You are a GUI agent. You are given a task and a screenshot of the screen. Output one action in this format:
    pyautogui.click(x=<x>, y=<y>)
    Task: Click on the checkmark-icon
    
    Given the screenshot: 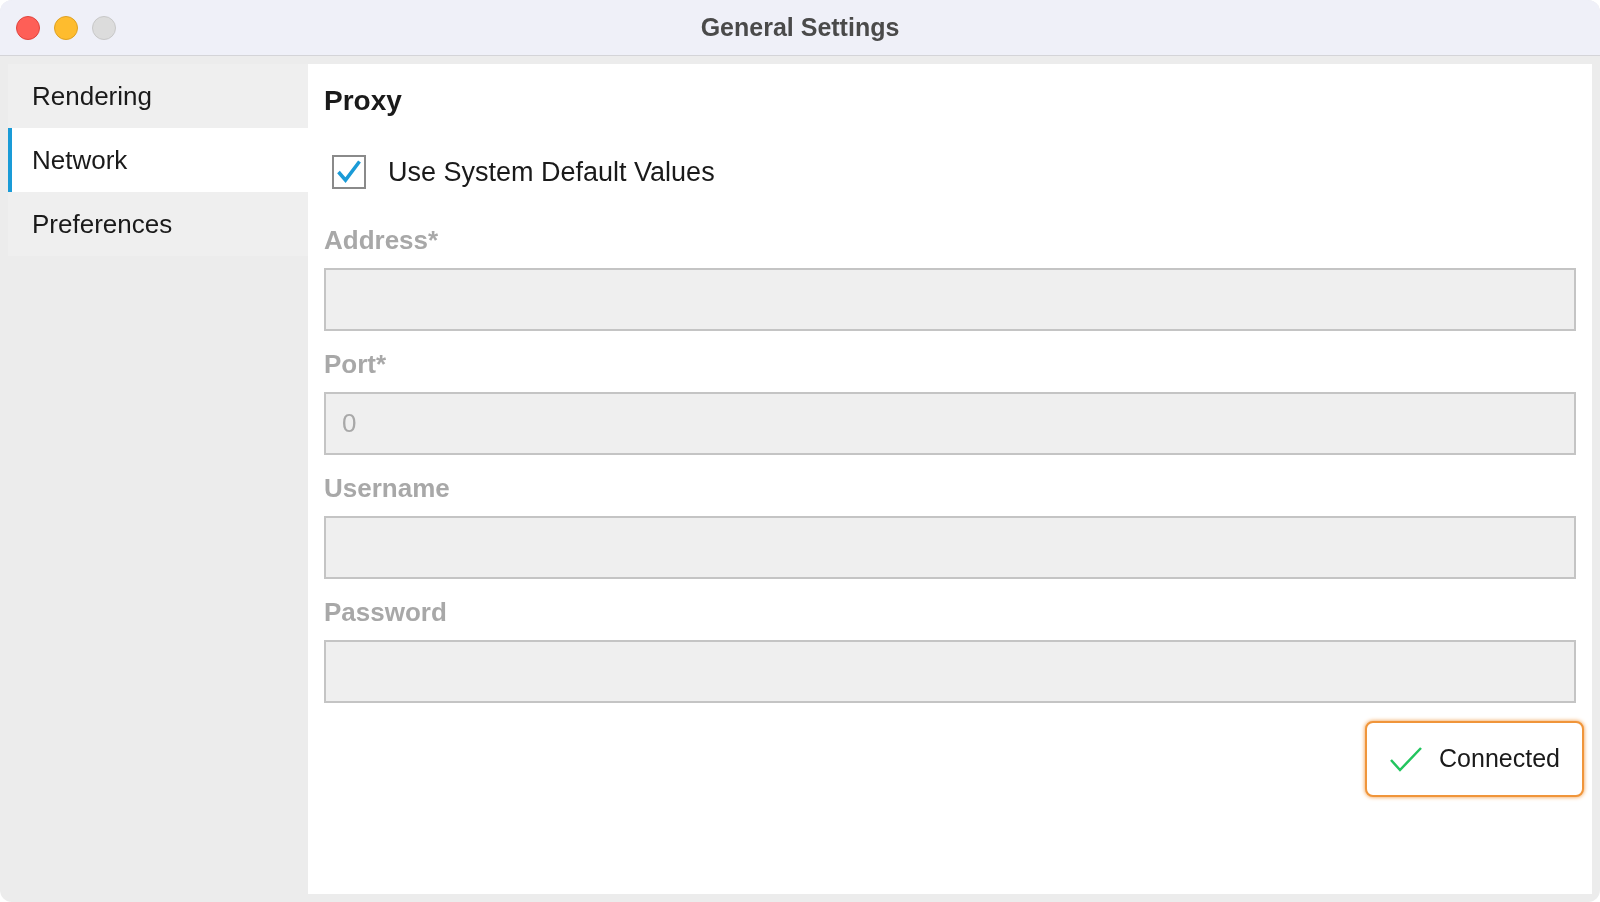 What is the action you would take?
    pyautogui.click(x=1406, y=758)
    